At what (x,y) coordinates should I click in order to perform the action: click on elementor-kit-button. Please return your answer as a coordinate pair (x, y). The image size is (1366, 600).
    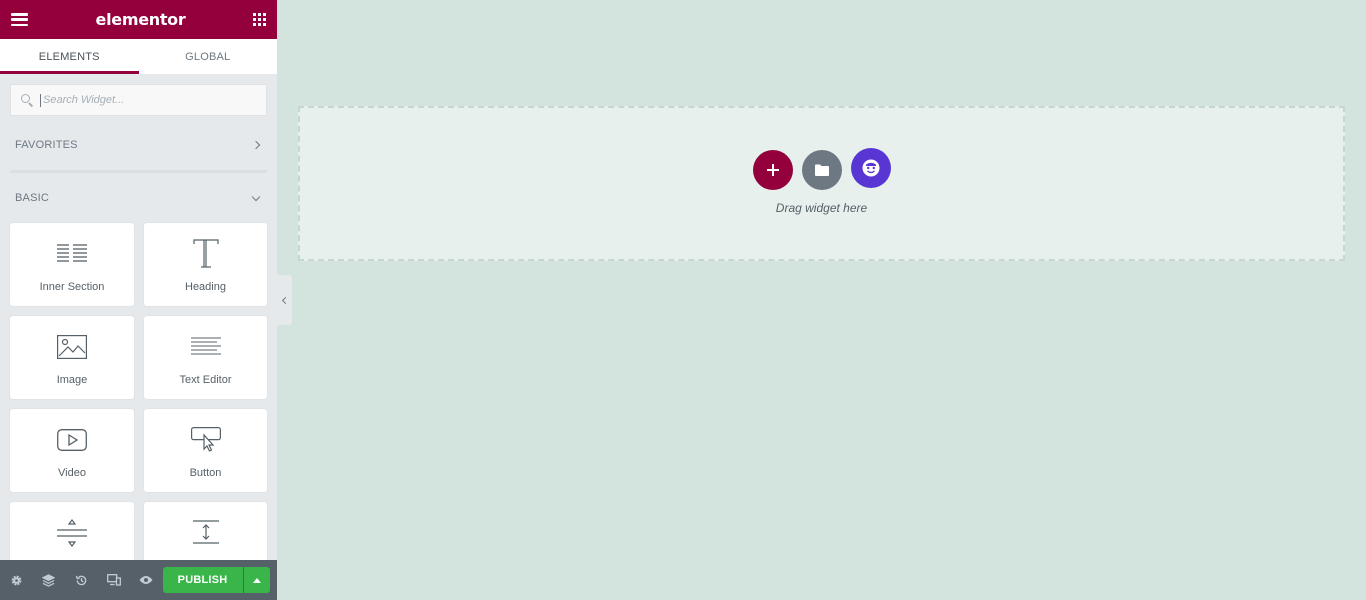
    Looking at the image, I should click on (870, 168).